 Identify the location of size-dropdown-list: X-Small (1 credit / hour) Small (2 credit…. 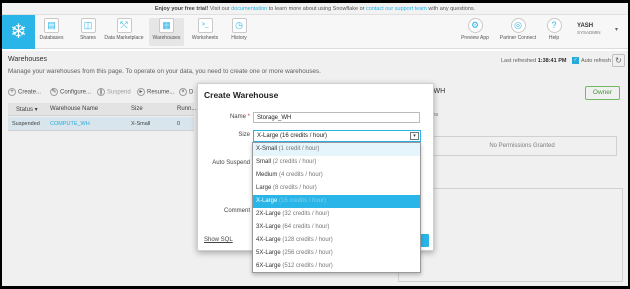
(336, 207).